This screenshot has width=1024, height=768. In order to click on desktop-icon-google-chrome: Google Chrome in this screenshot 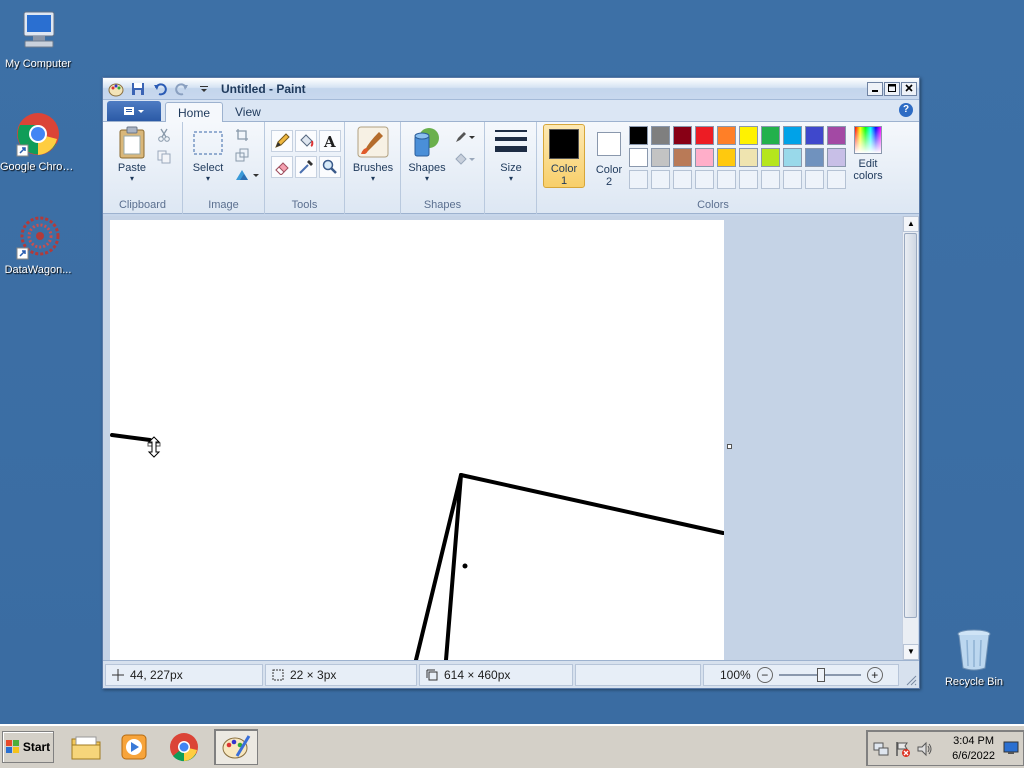, I will do `click(38, 142)`.